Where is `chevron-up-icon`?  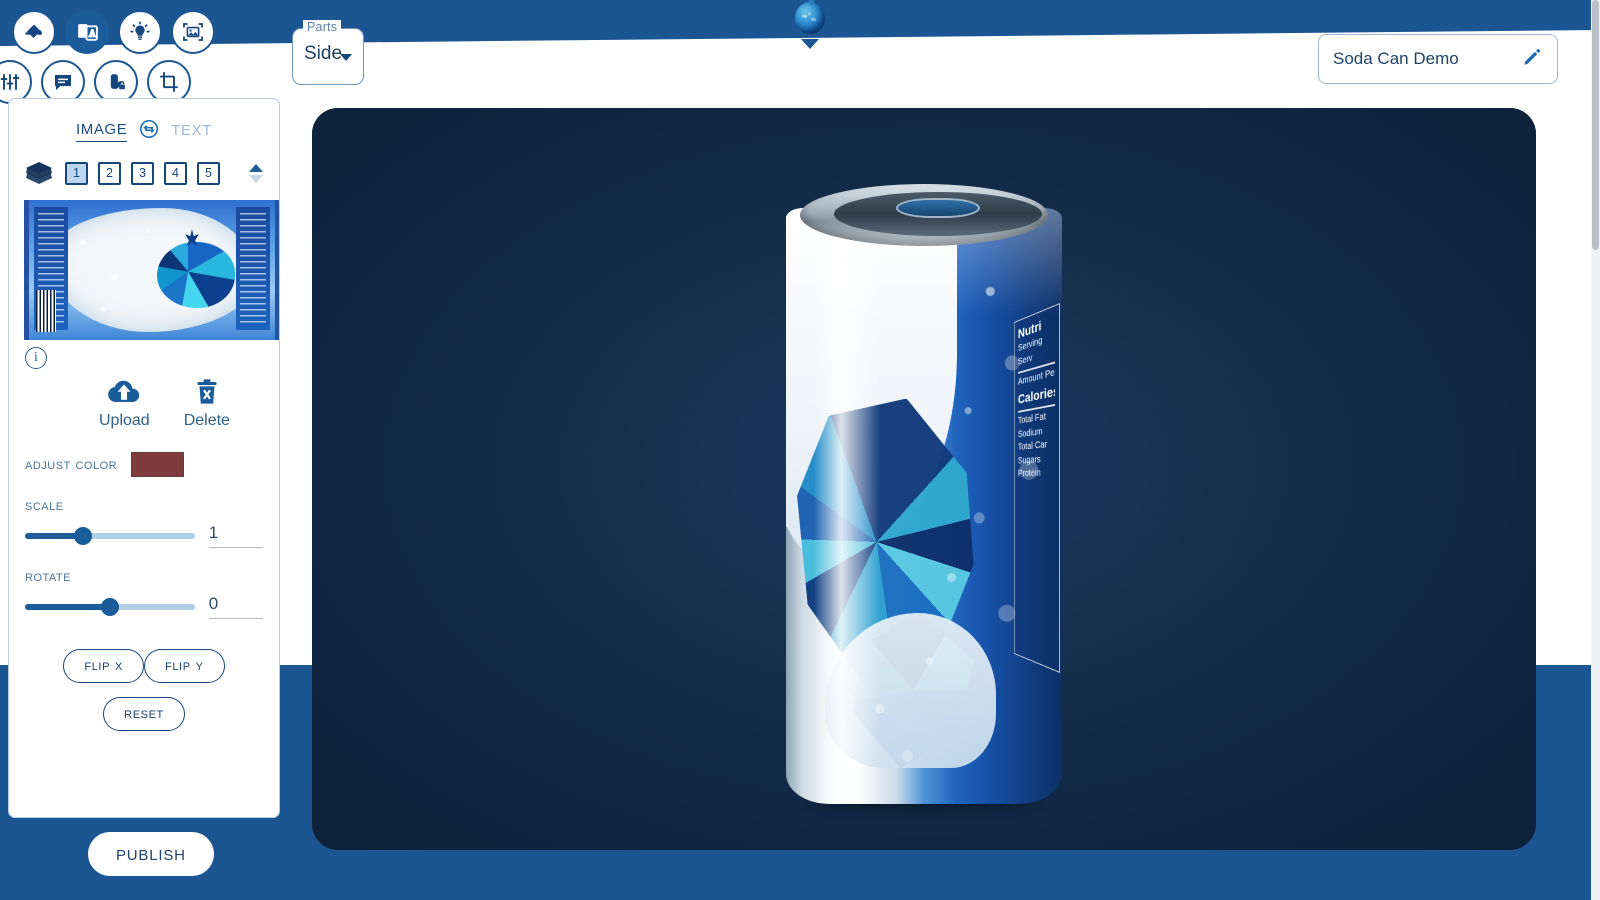 chevron-up-icon is located at coordinates (256, 167).